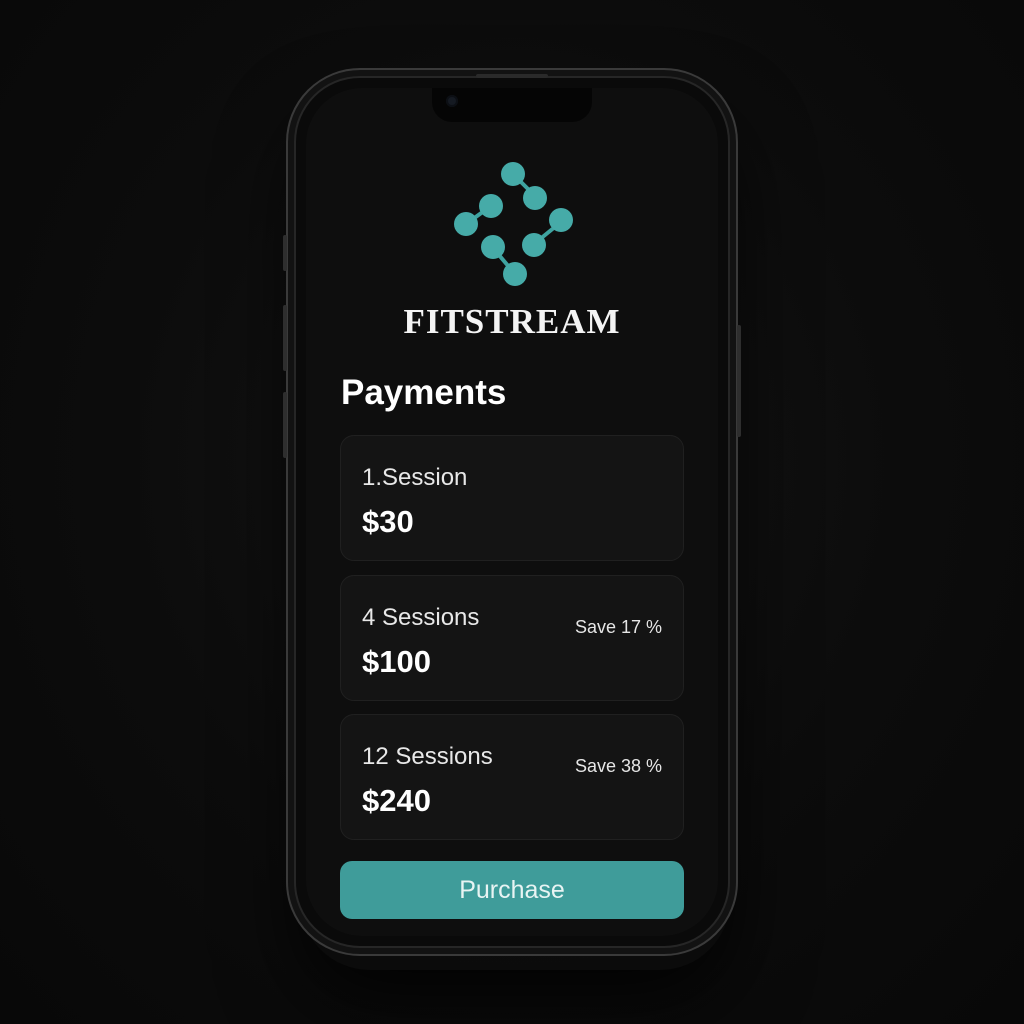 Image resolution: width=1024 pixels, height=1024 pixels. What do you see at coordinates (512, 498) in the screenshot?
I see `plan-card-1-session: 1.Session $30` at bounding box center [512, 498].